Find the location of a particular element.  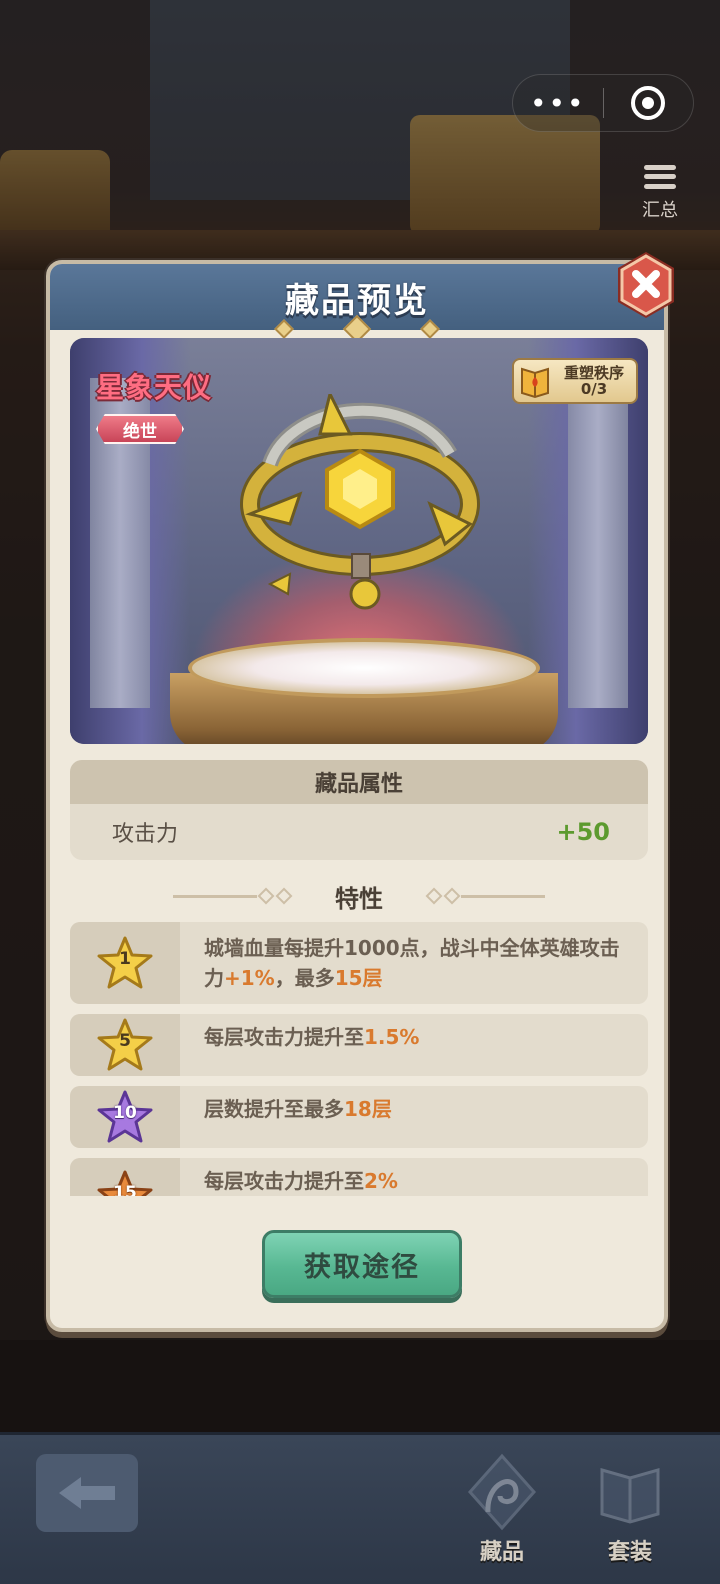

star-level: 15 is located at coordinates (125, 1189).